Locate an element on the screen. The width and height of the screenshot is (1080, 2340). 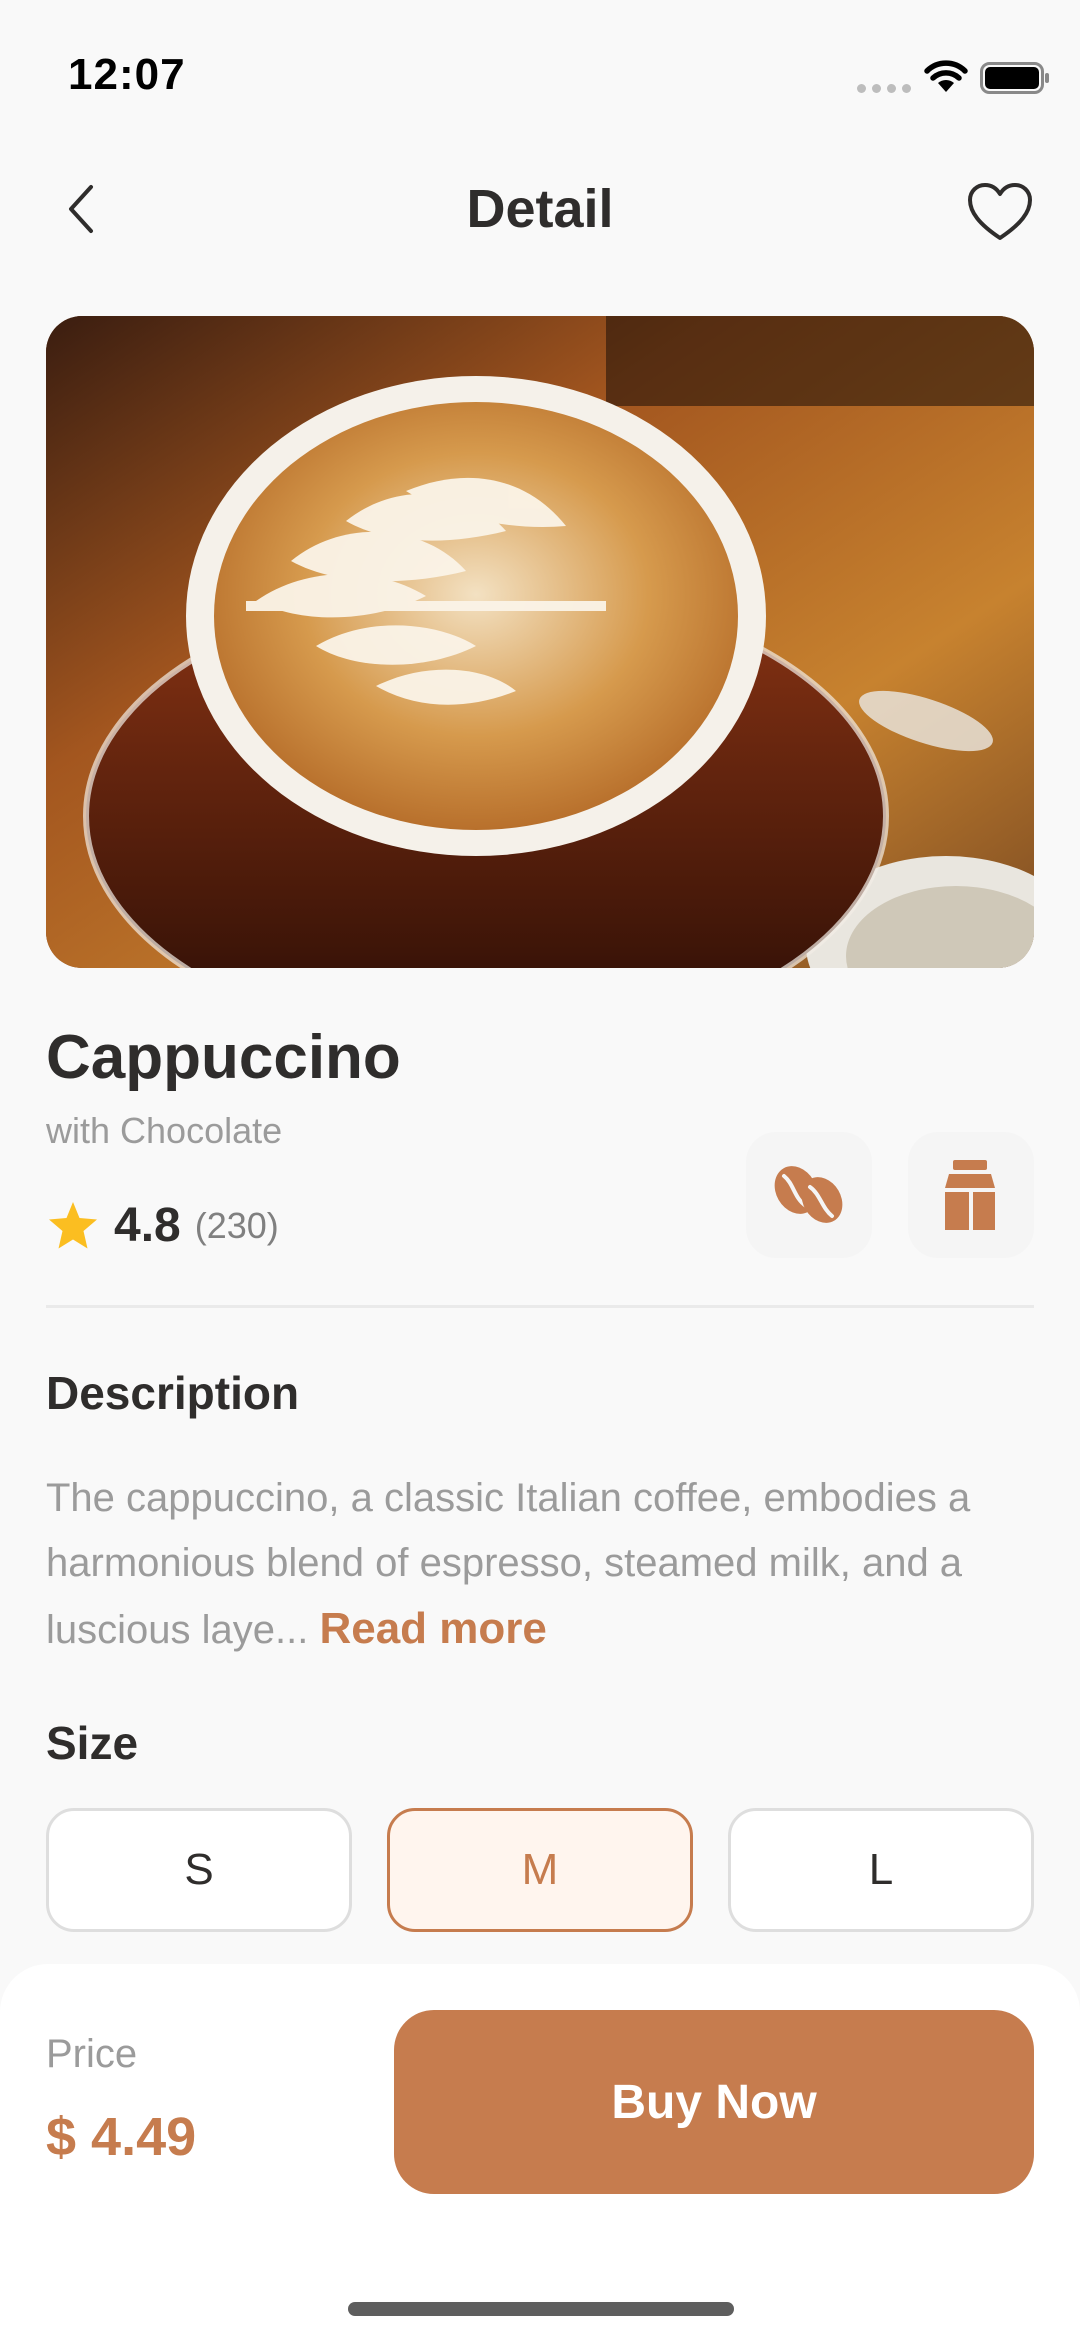
header: Detail is located at coordinates (540, 210).